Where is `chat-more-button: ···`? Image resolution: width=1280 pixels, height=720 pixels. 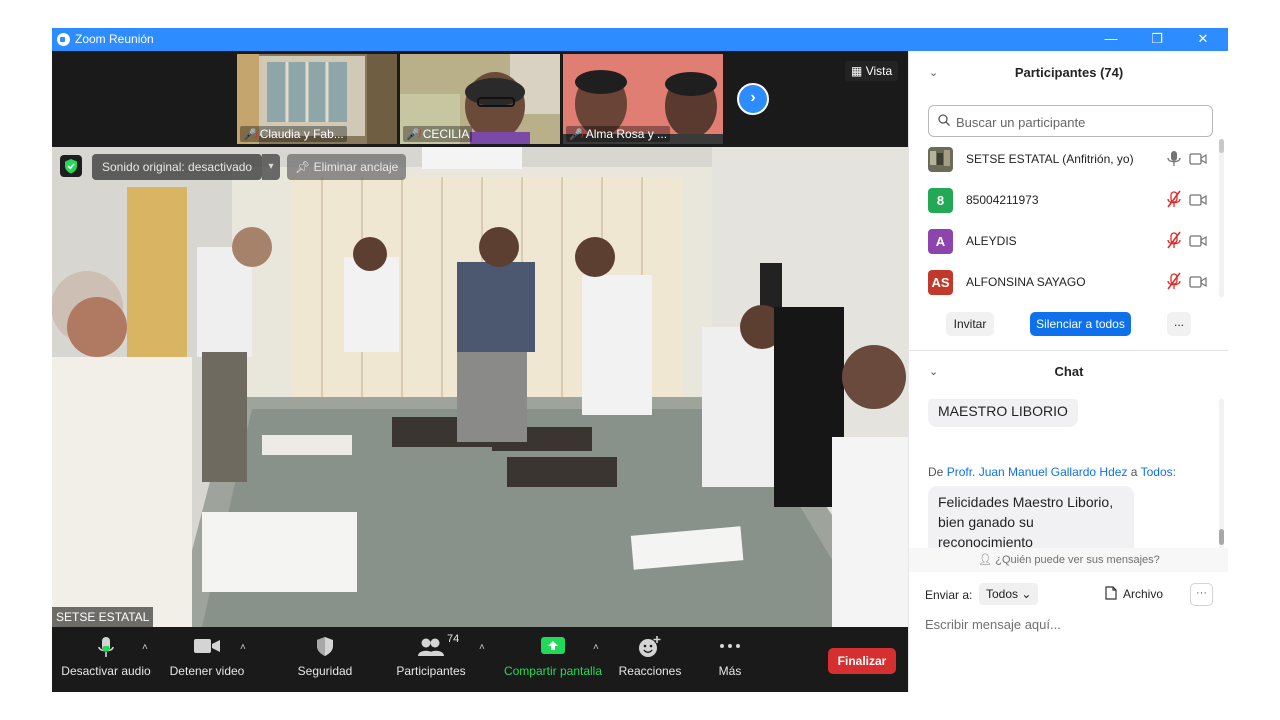 chat-more-button: ··· is located at coordinates (1201, 594).